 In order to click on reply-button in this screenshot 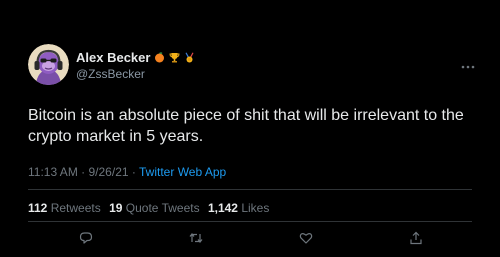, I will do `click(86, 238)`.